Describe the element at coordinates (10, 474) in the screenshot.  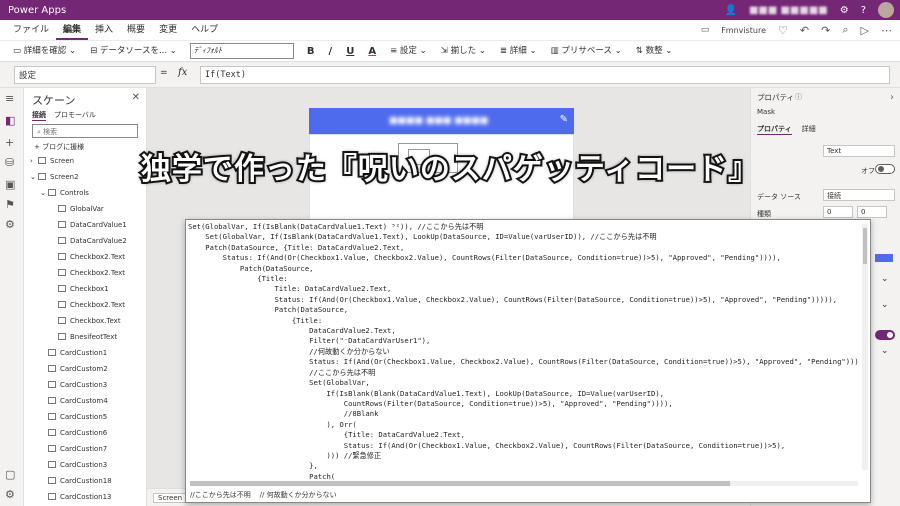
I see `chat-icon: ▢` at that location.